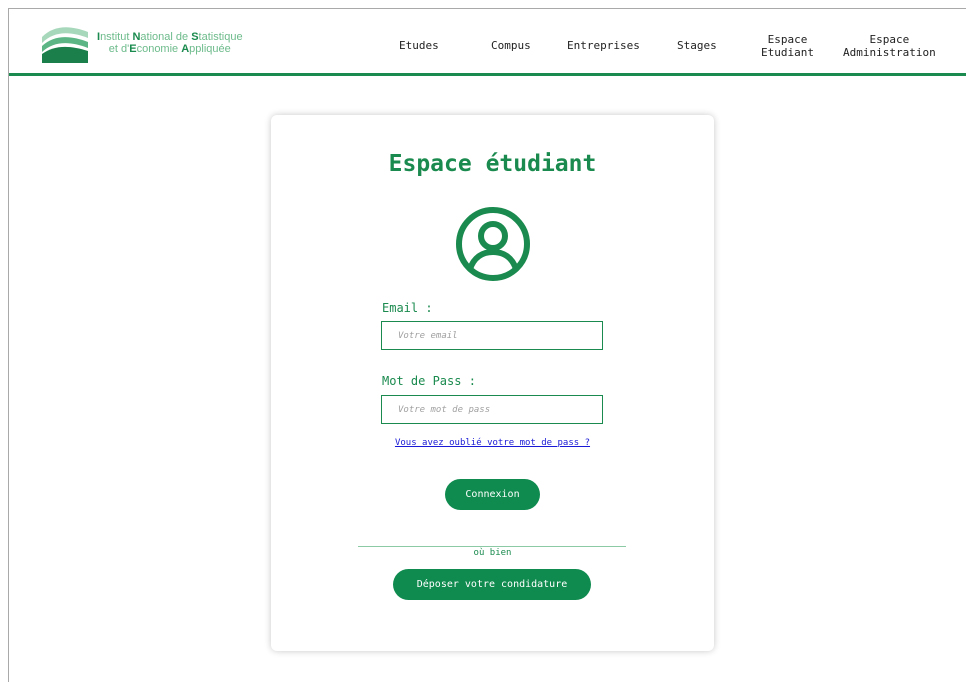  What do you see at coordinates (210, 49) in the screenshot?
I see `institute-name-part: ppliquée` at bounding box center [210, 49].